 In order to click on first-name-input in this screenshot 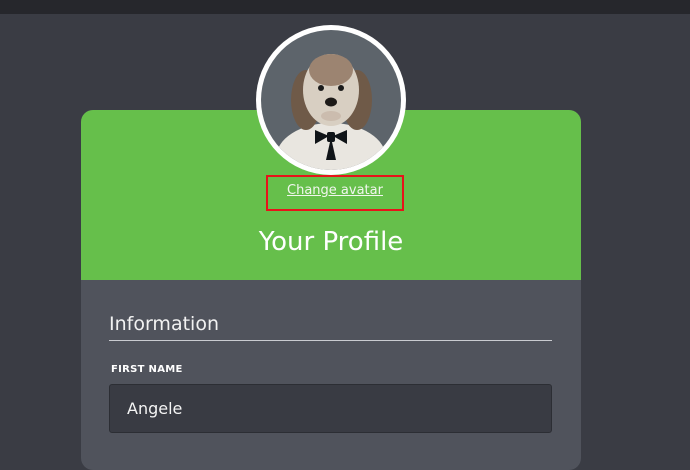, I will do `click(330, 408)`.